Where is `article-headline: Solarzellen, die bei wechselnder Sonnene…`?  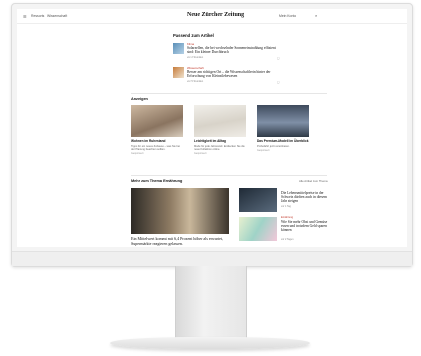
article-headline: Solarzellen, die bei wechselnder Sonnene… is located at coordinates (233, 50).